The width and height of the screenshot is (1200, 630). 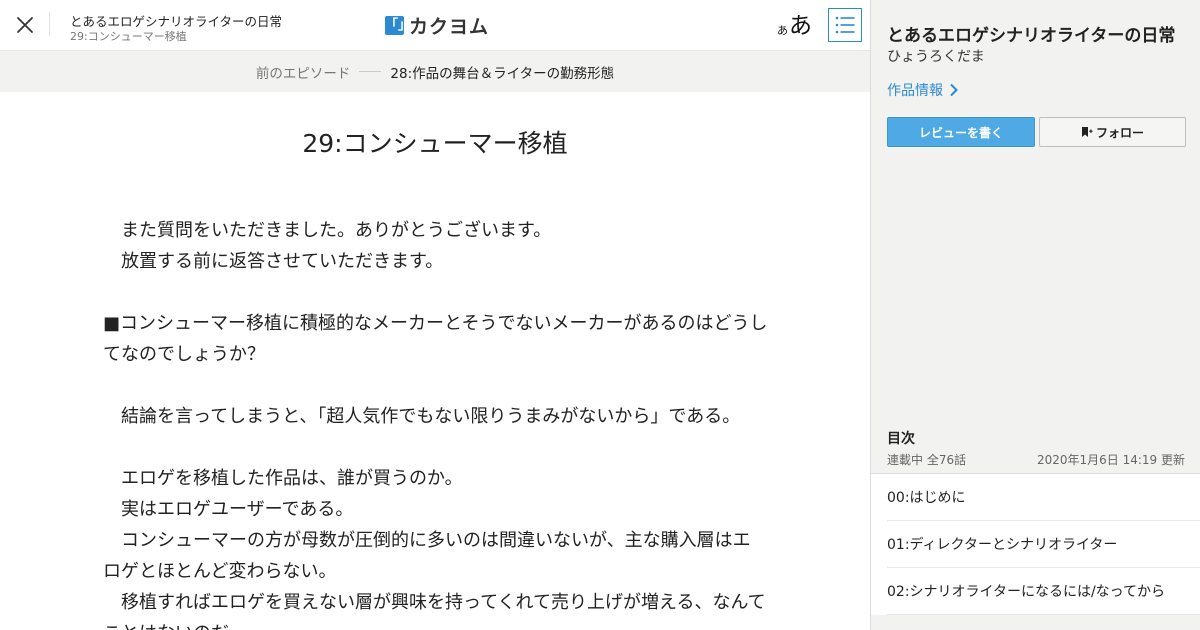 I want to click on work-info-label: 作品情報, so click(x=915, y=91).